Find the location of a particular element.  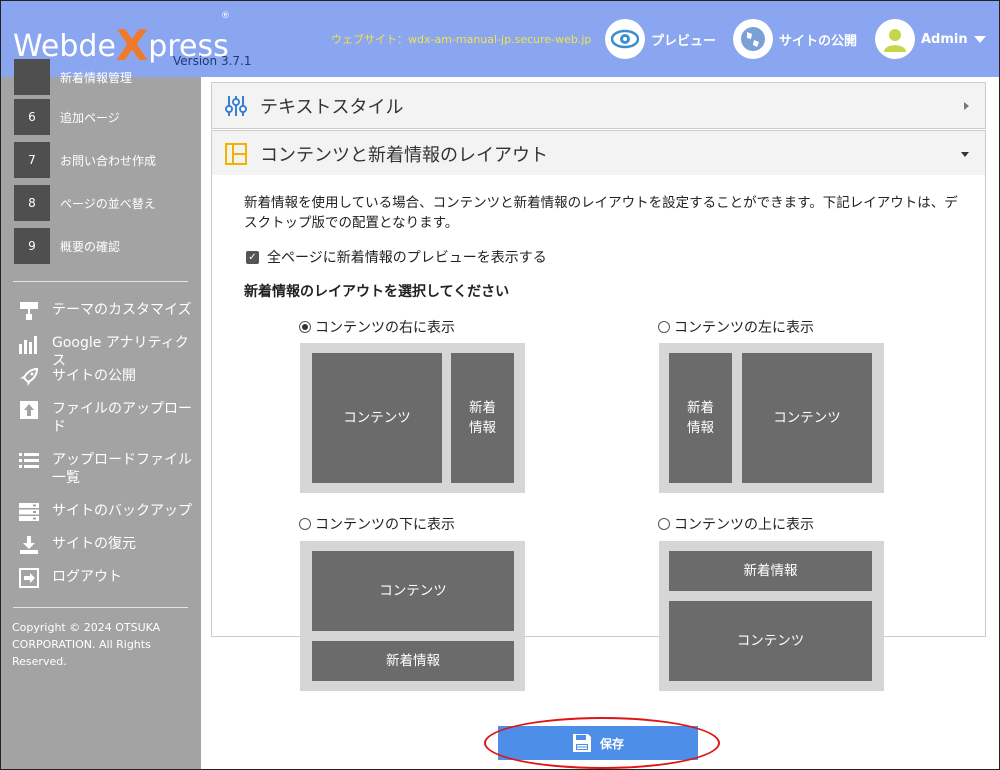

logout-icon is located at coordinates (29, 578).